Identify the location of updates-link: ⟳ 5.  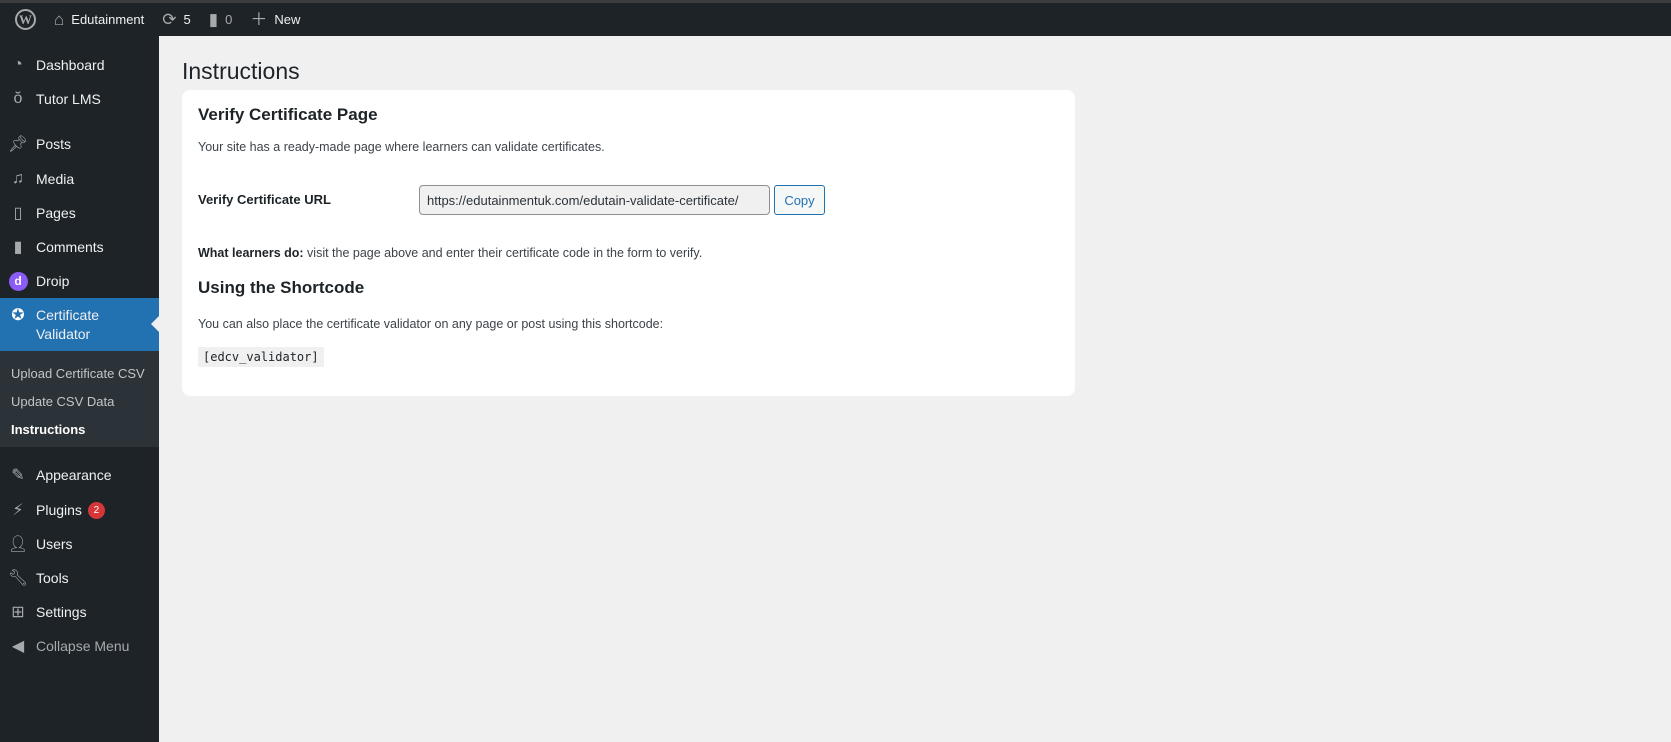
(176, 19).